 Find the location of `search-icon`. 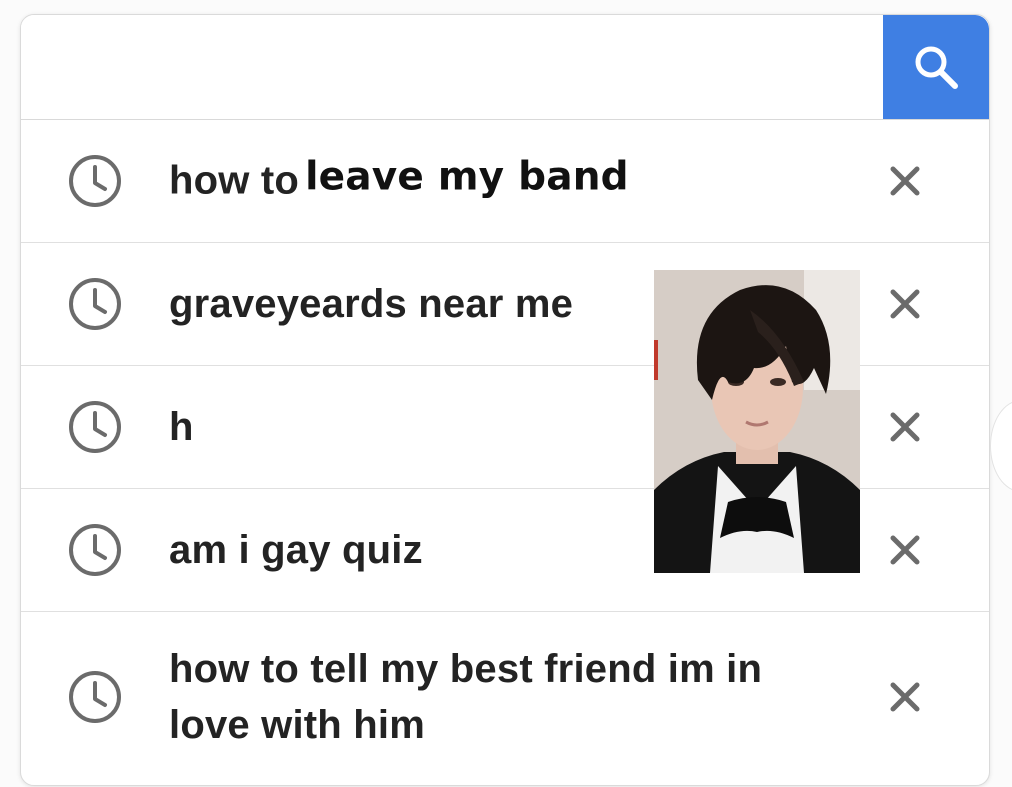

search-icon is located at coordinates (936, 67).